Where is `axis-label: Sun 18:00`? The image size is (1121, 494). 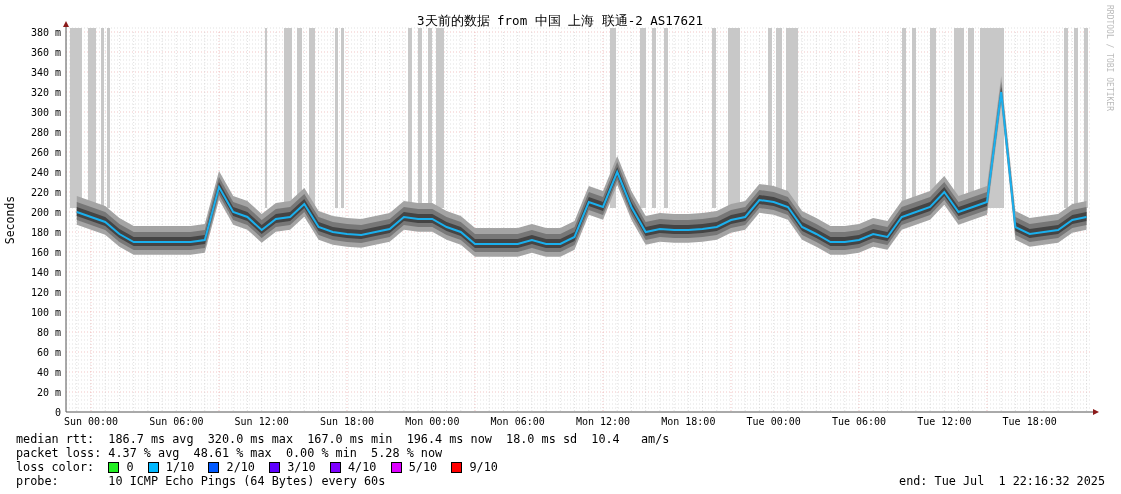 axis-label: Sun 18:00 is located at coordinates (347, 421).